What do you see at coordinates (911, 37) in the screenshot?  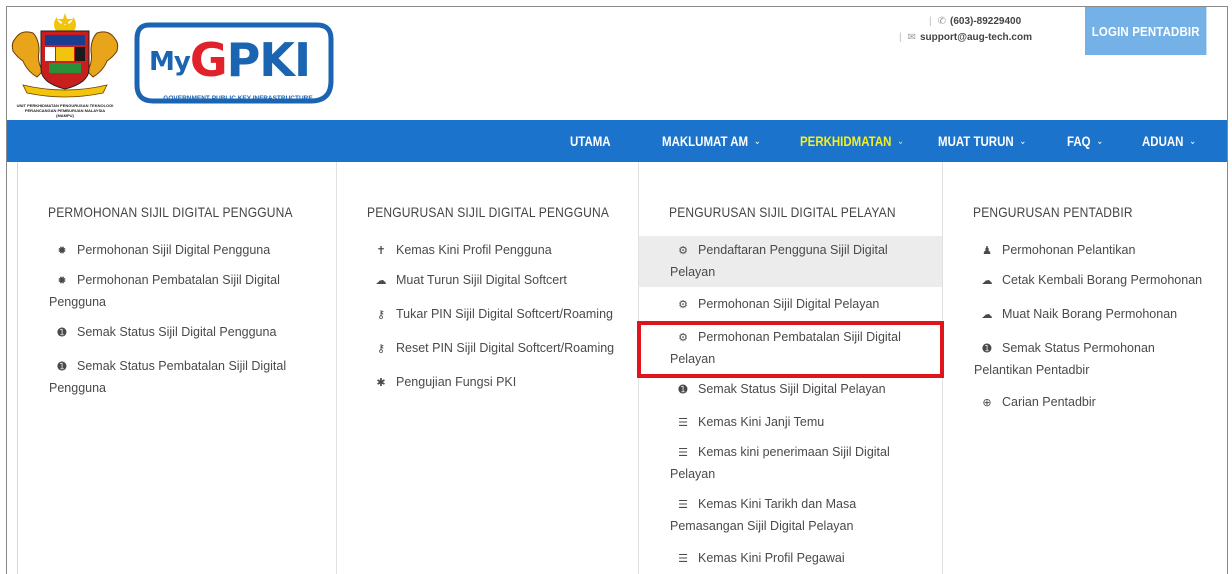 I see `envelope-icon: ✉` at bounding box center [911, 37].